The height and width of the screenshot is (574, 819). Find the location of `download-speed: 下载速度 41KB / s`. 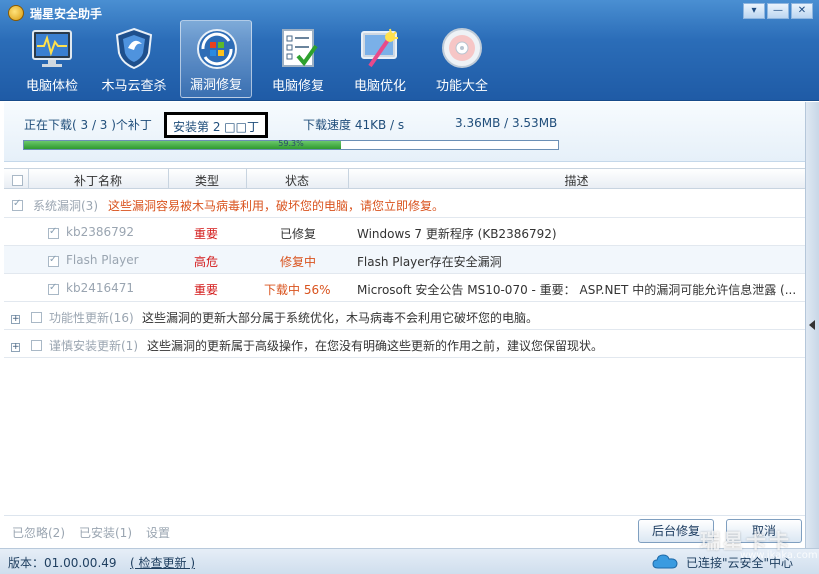

download-speed: 下载速度 41KB / s is located at coordinates (354, 125).